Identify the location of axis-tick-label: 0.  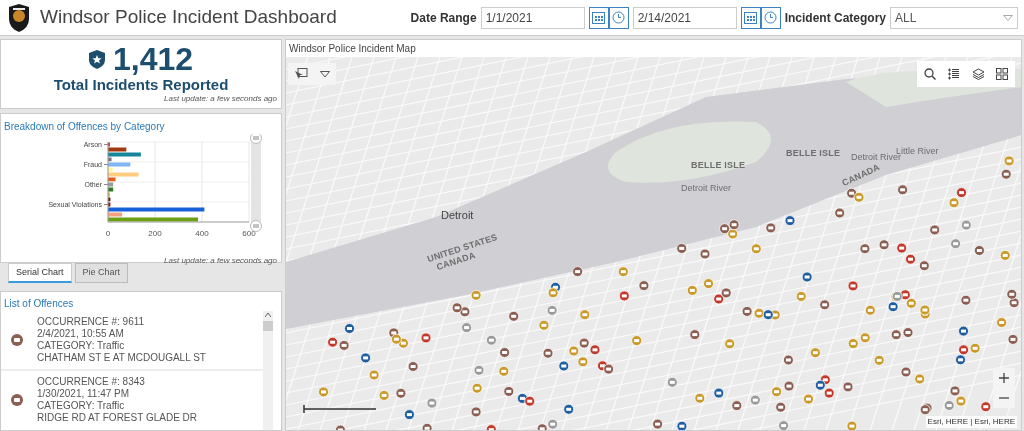
(108, 233).